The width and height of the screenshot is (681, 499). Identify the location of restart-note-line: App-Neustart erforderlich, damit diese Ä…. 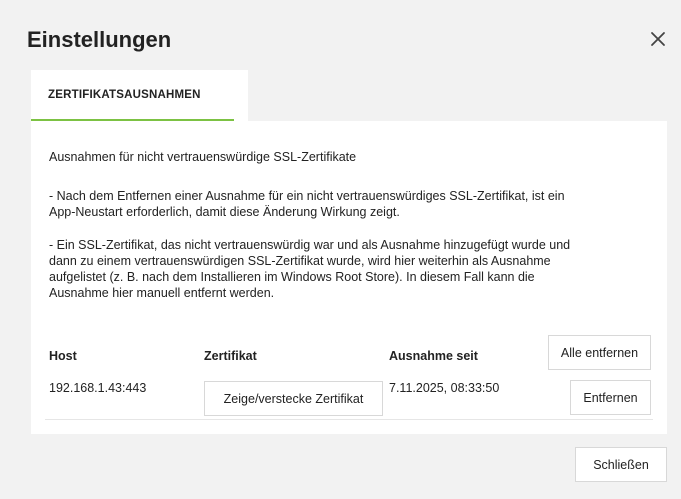
(224, 212).